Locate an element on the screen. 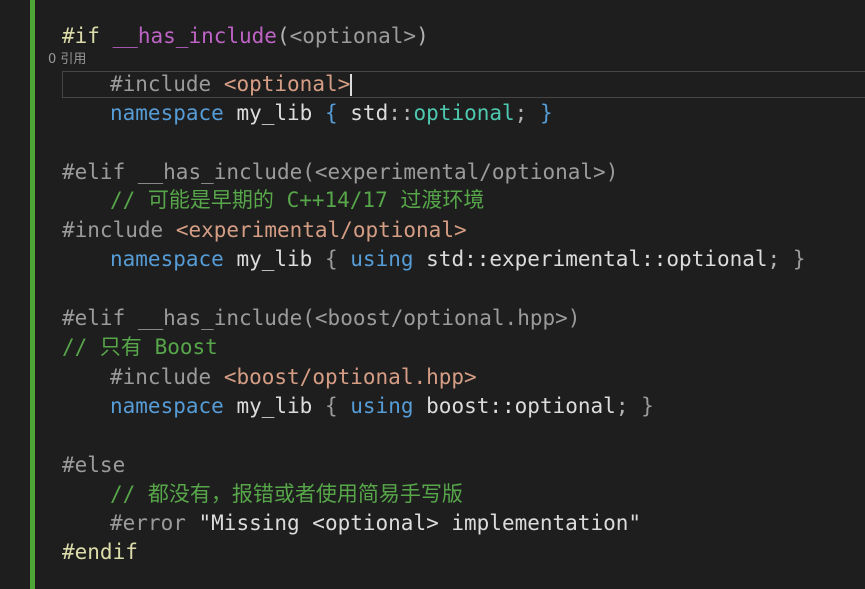 This screenshot has width=865, height=589. code-line-16: // 都没有，报错或者使用简易手写版 is located at coordinates (286, 494).